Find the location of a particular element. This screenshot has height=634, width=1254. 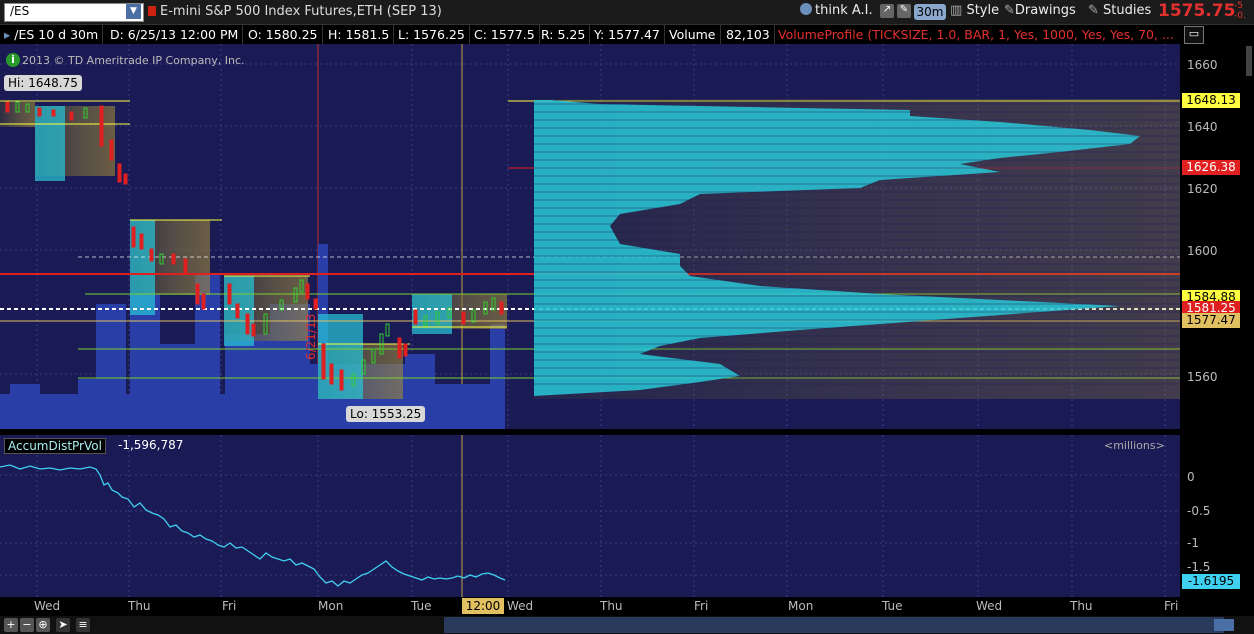

studies-icon: ✎ is located at coordinates (1093, 10).